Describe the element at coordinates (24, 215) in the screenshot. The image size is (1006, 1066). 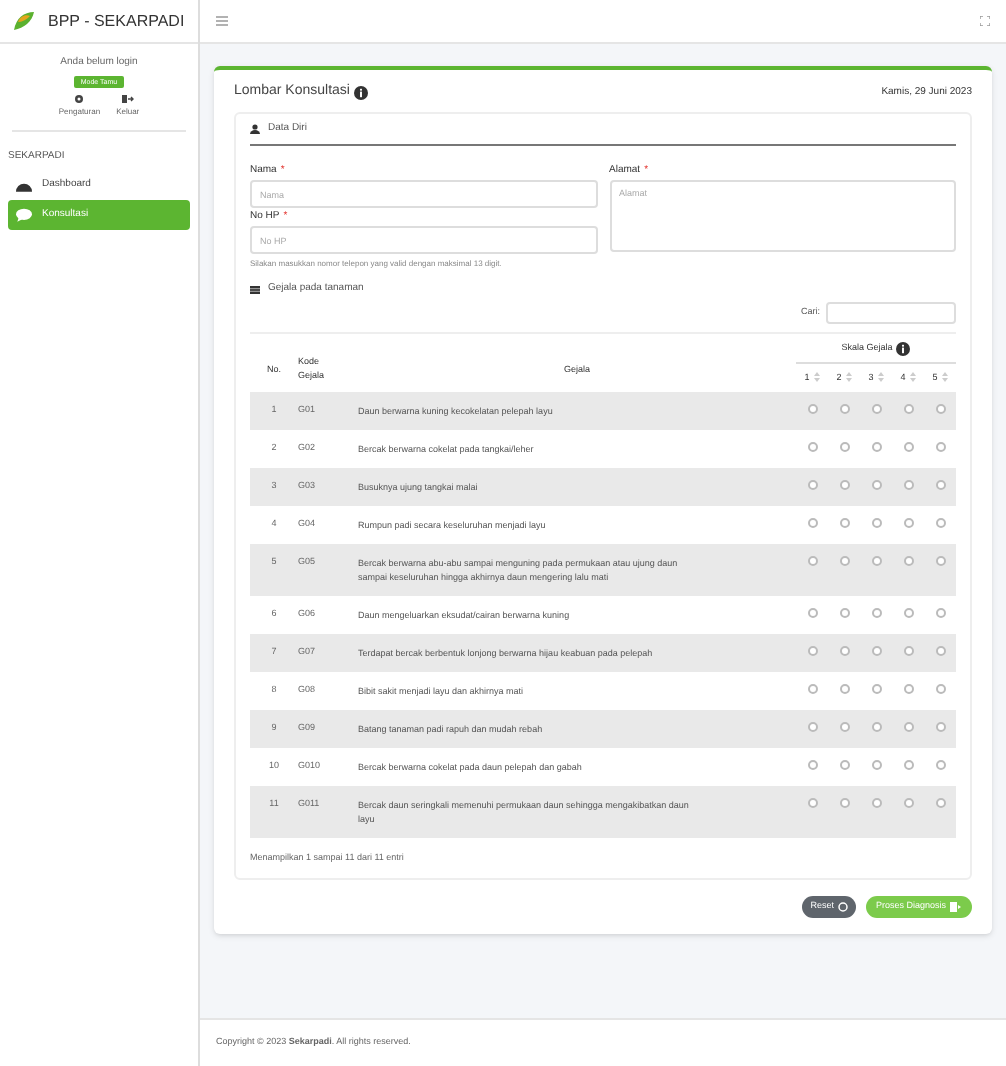
I see `chat-icon` at that location.